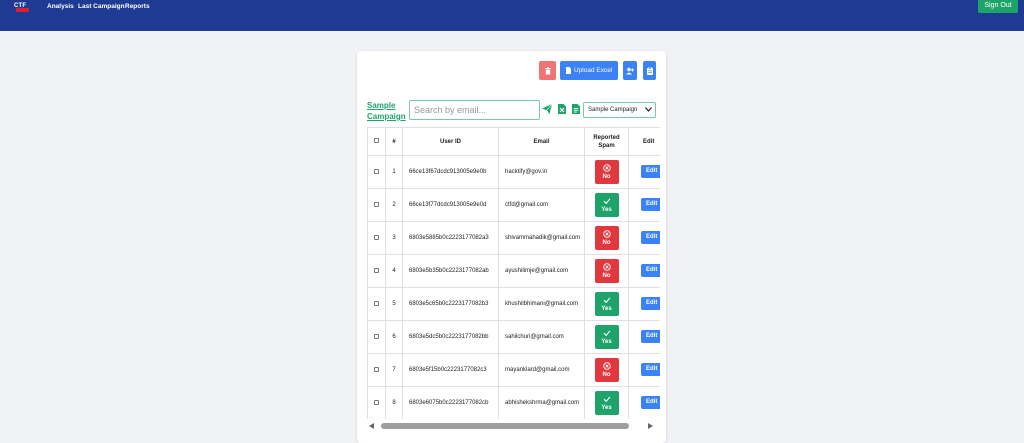 This screenshot has height=443, width=1024. What do you see at coordinates (505, 426) in the screenshot?
I see `scrollbar-thumb` at bounding box center [505, 426].